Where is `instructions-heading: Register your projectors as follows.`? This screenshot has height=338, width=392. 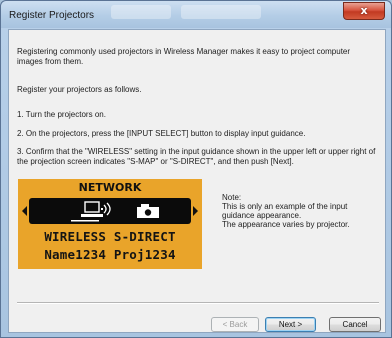 instructions-heading: Register your projectors as follows. is located at coordinates (79, 89).